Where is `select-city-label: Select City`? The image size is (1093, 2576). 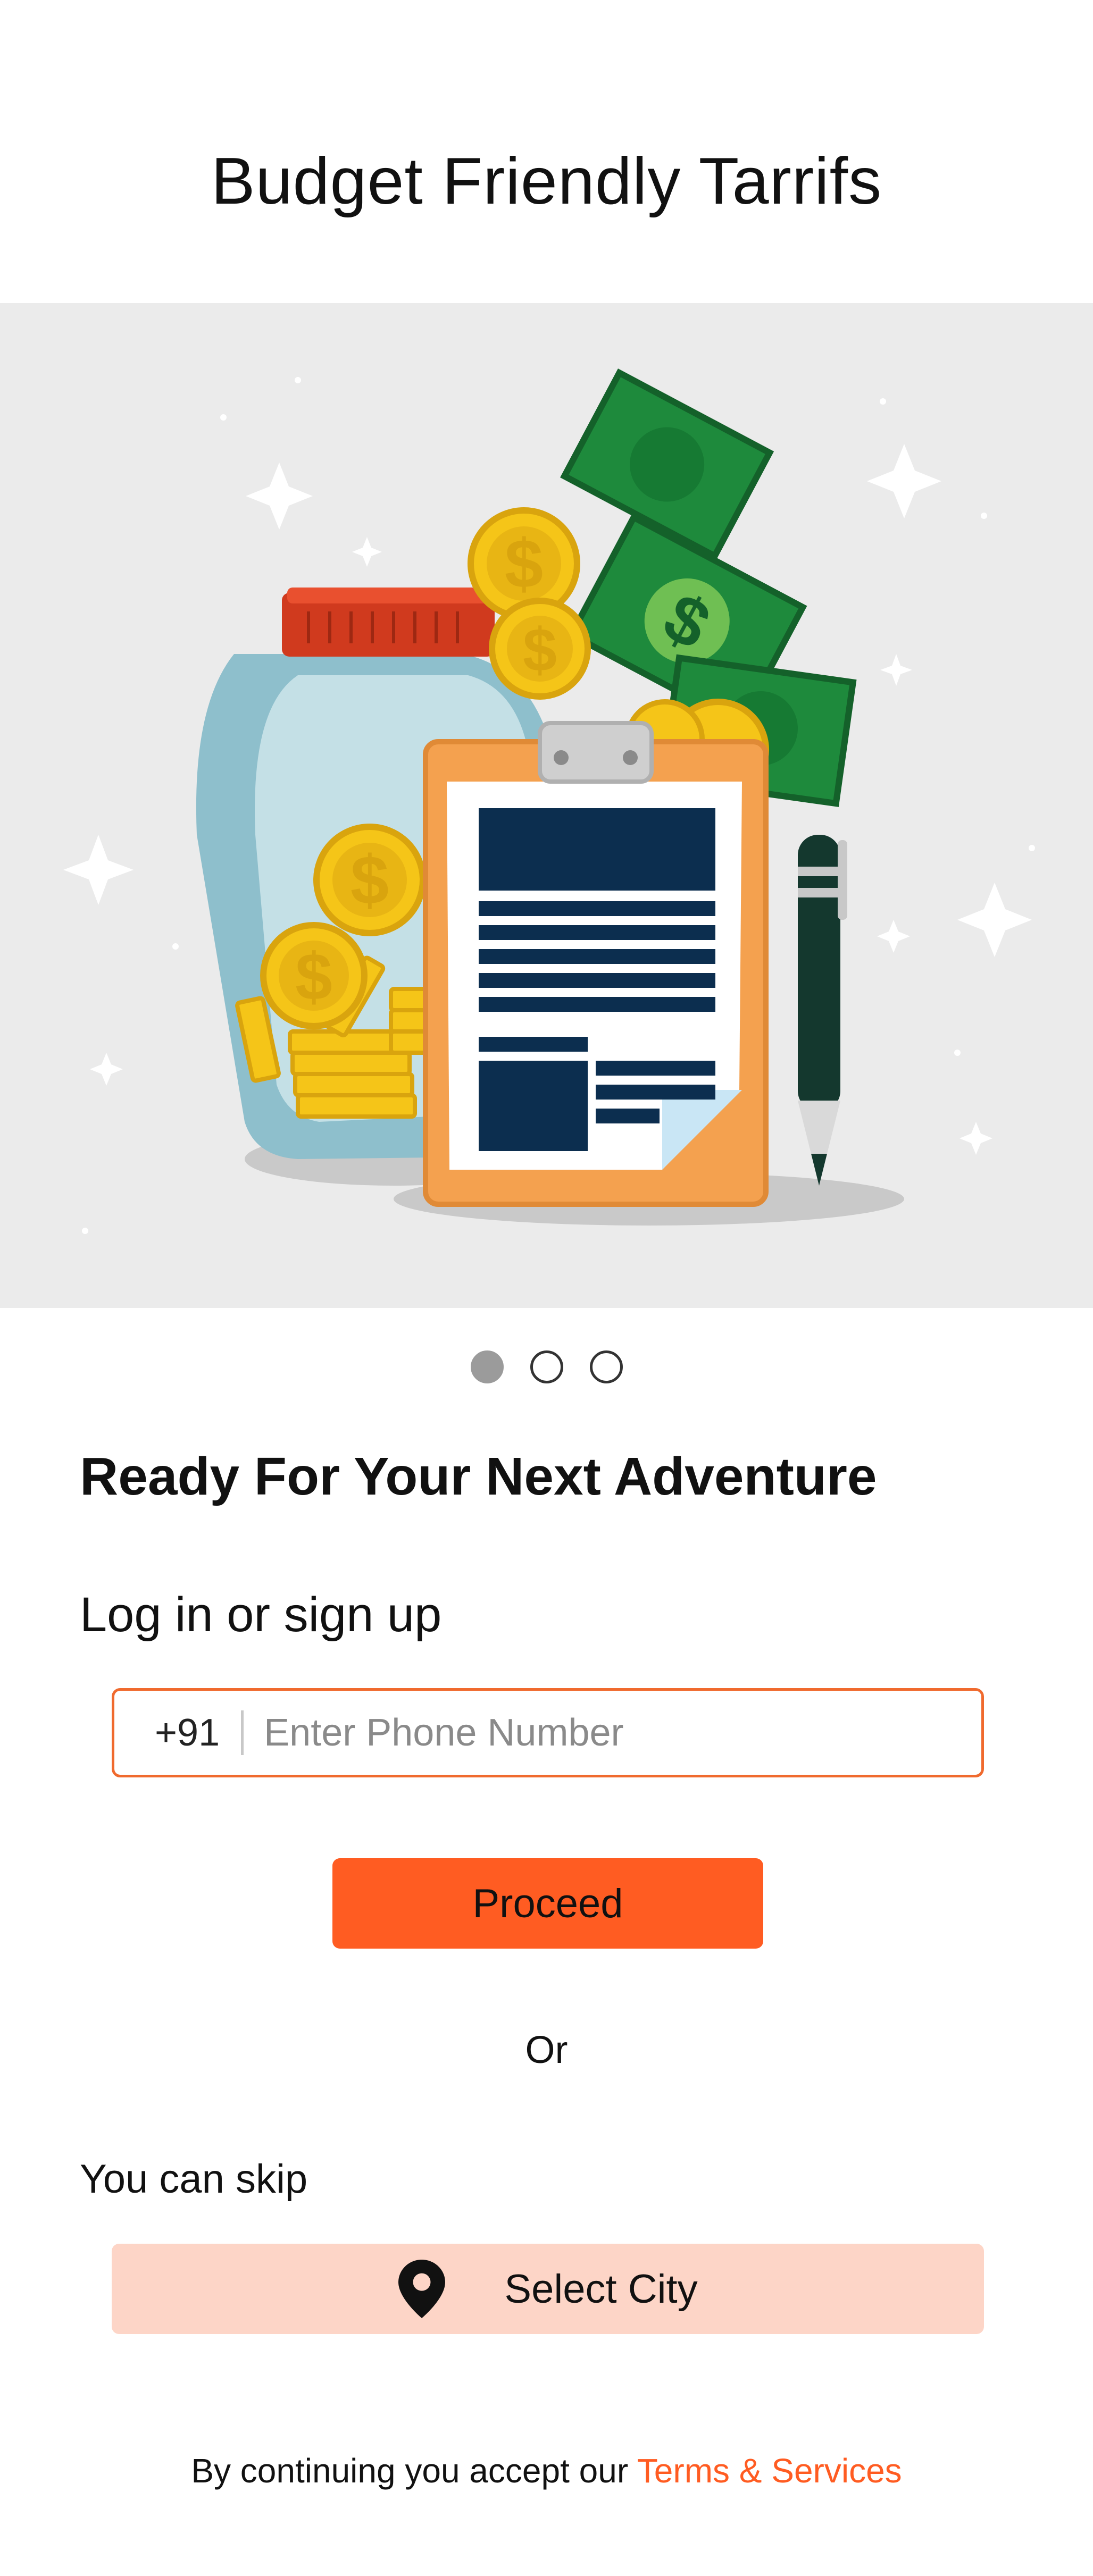
select-city-label: Select City is located at coordinates (601, 2289).